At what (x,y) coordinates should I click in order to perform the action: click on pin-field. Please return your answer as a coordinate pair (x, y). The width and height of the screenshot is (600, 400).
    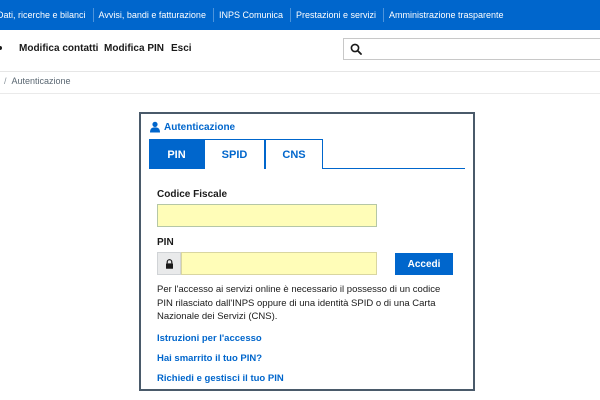
    Looking at the image, I should click on (279, 263).